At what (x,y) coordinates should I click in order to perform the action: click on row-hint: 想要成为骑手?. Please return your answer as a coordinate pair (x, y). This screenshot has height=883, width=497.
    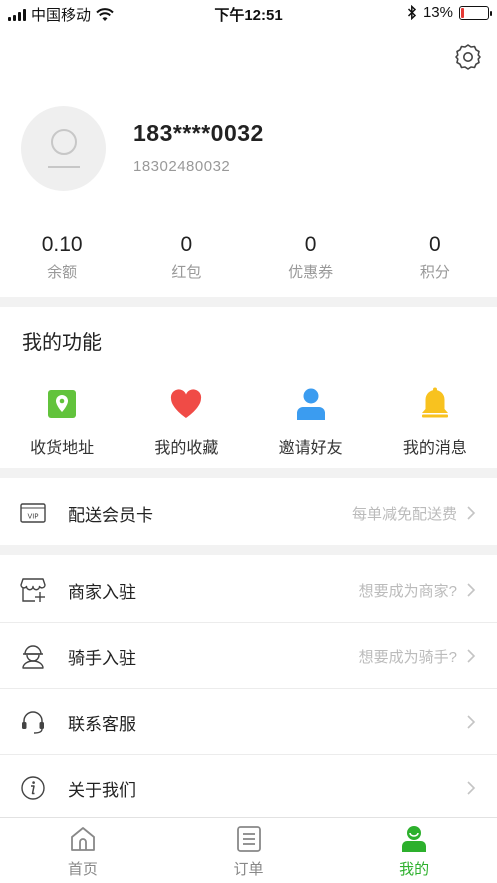
    Looking at the image, I should click on (407, 657).